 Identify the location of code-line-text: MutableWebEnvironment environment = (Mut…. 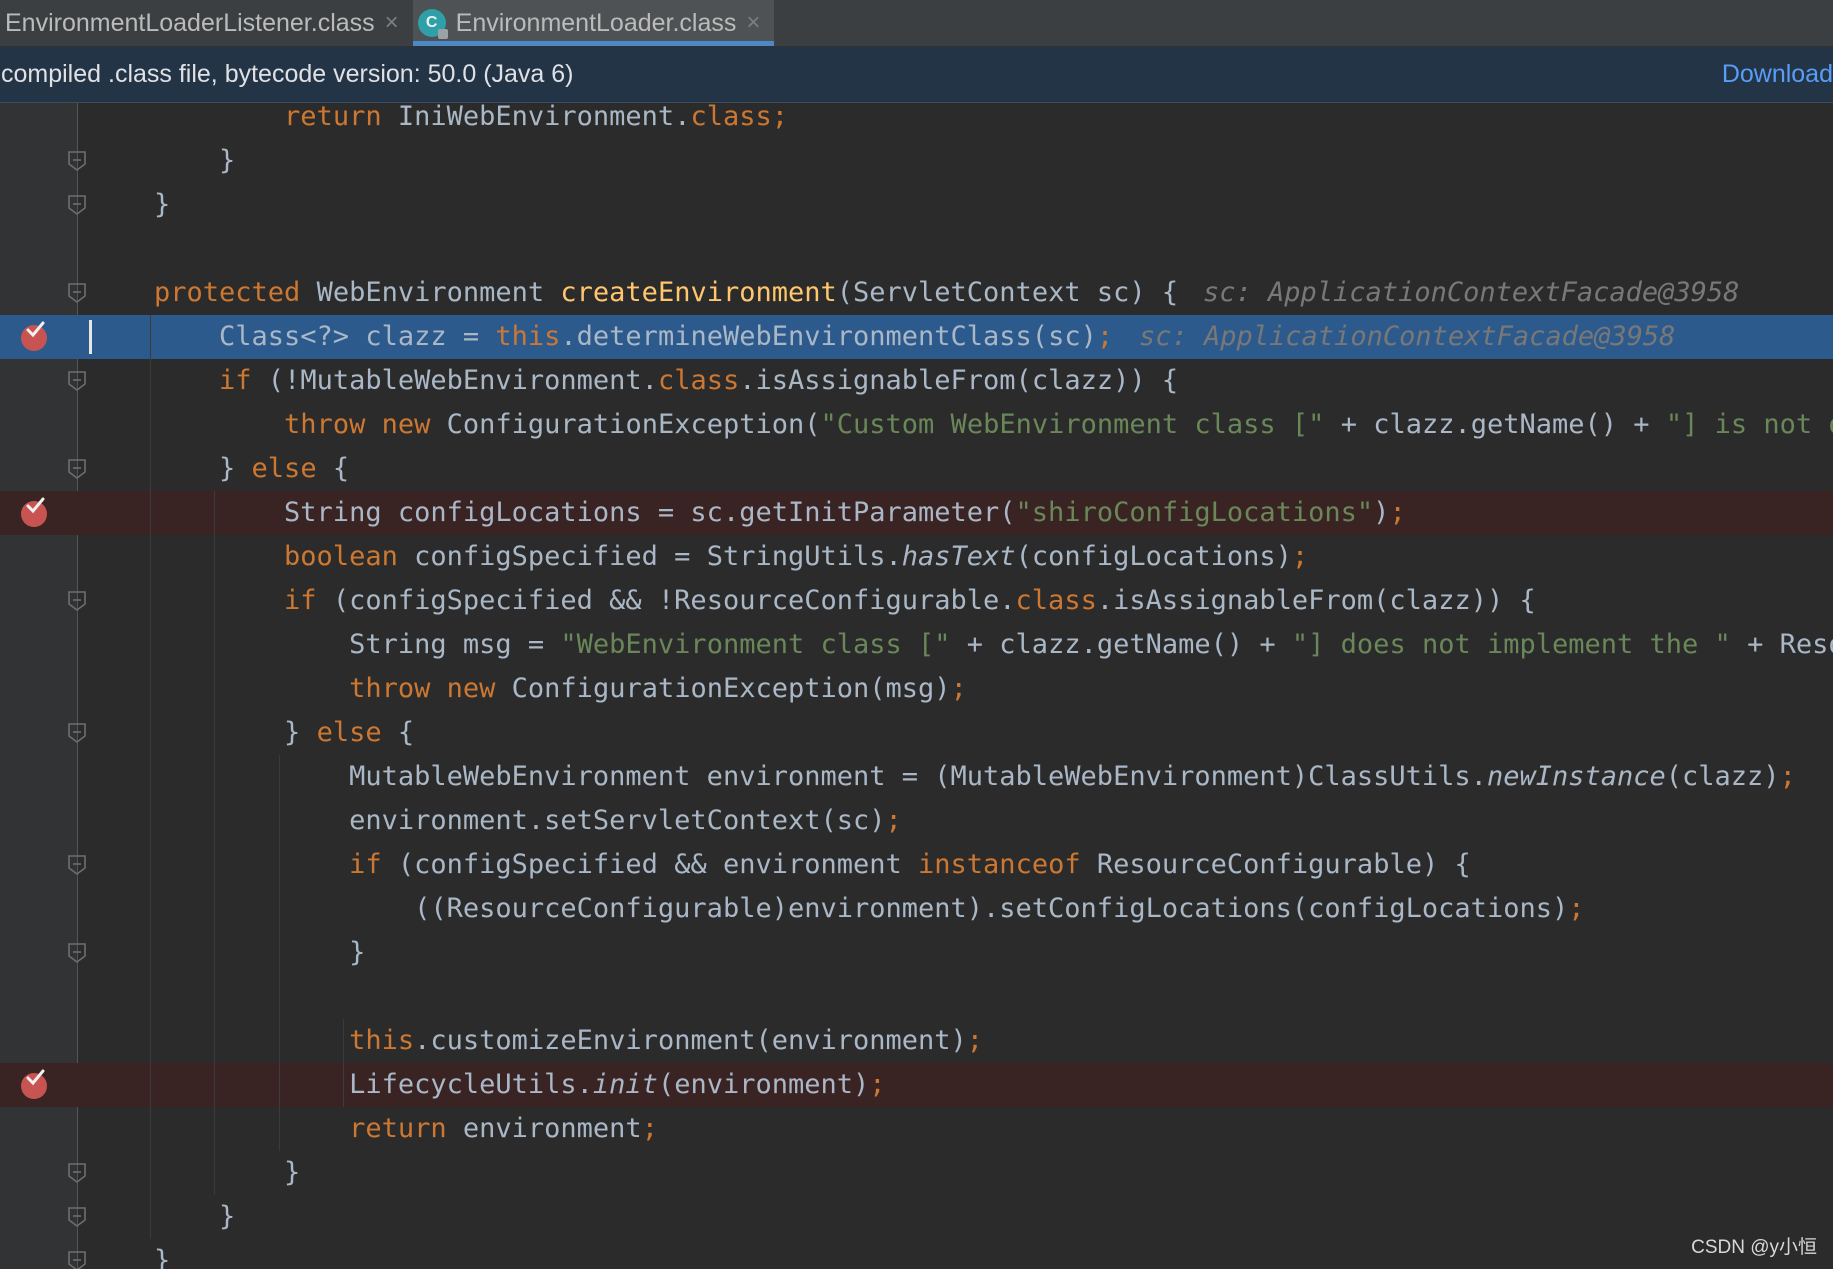
(975, 776).